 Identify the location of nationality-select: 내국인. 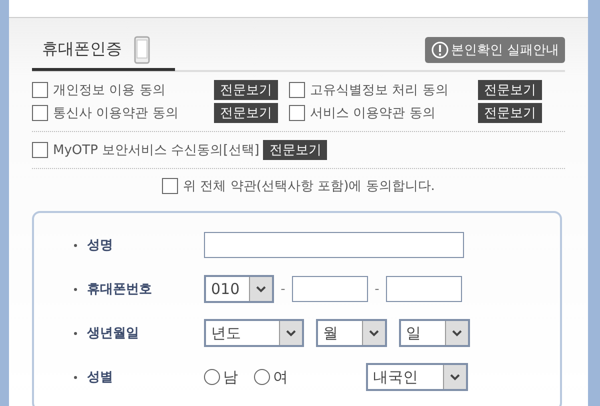
(417, 377).